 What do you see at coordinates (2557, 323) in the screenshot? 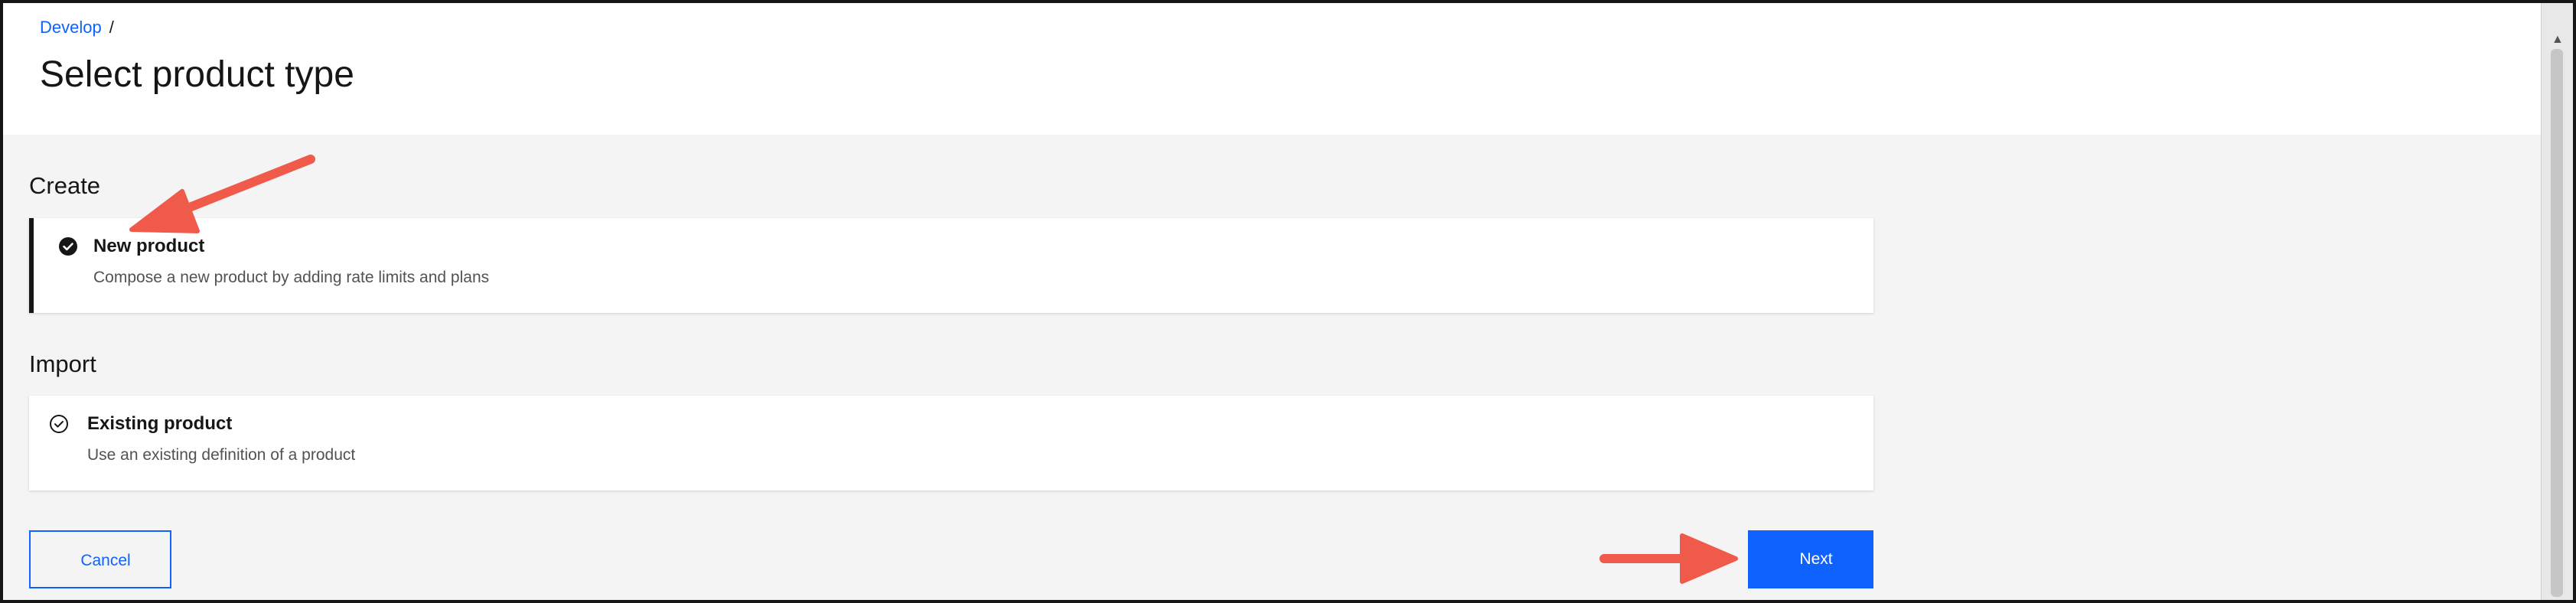
I see `scrollbar-thumb` at bounding box center [2557, 323].